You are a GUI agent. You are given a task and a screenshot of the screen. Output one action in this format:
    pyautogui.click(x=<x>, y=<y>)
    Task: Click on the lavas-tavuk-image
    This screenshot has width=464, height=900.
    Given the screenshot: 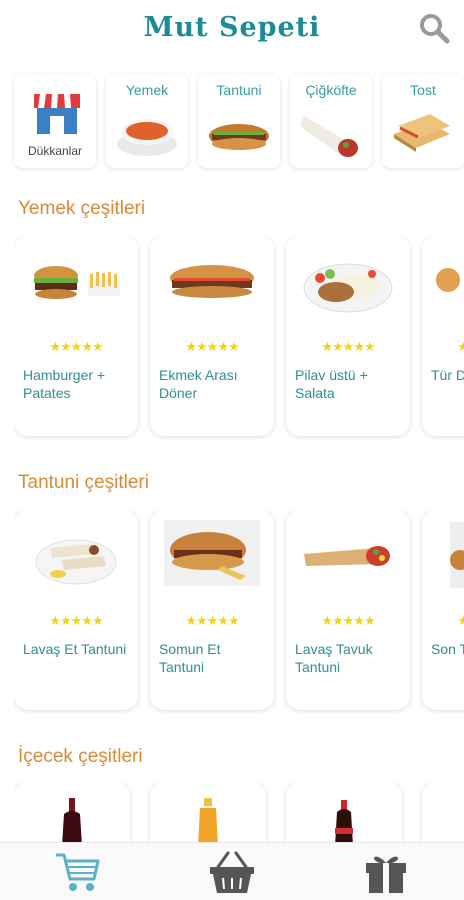 What is the action you would take?
    pyautogui.click(x=347, y=556)
    